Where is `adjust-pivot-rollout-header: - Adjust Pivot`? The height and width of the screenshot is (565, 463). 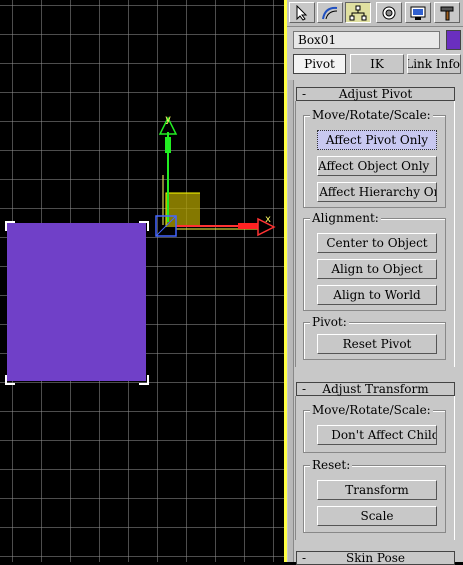 adjust-pivot-rollout-header: - Adjust Pivot is located at coordinates (375, 94).